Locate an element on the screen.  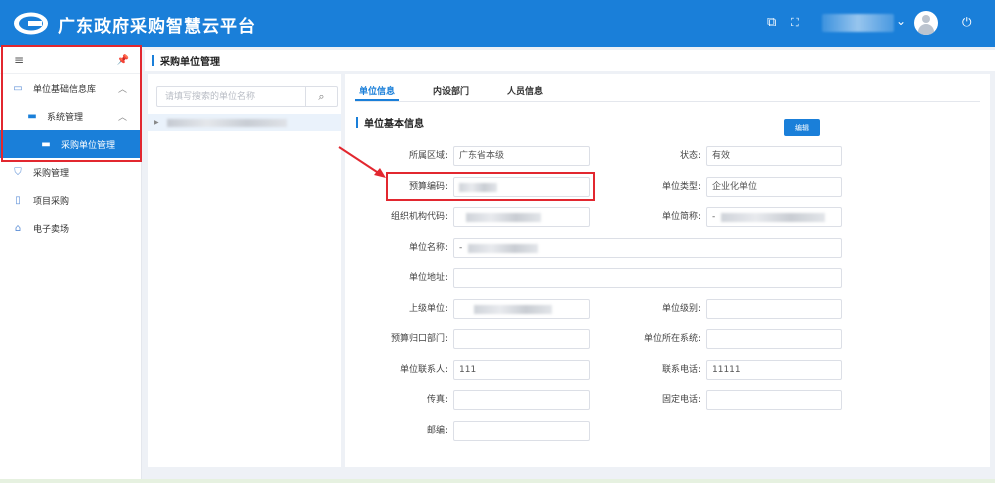
sidebar-item-system-management: ▬ 系统管理 ︿ is located at coordinates (70, 116).